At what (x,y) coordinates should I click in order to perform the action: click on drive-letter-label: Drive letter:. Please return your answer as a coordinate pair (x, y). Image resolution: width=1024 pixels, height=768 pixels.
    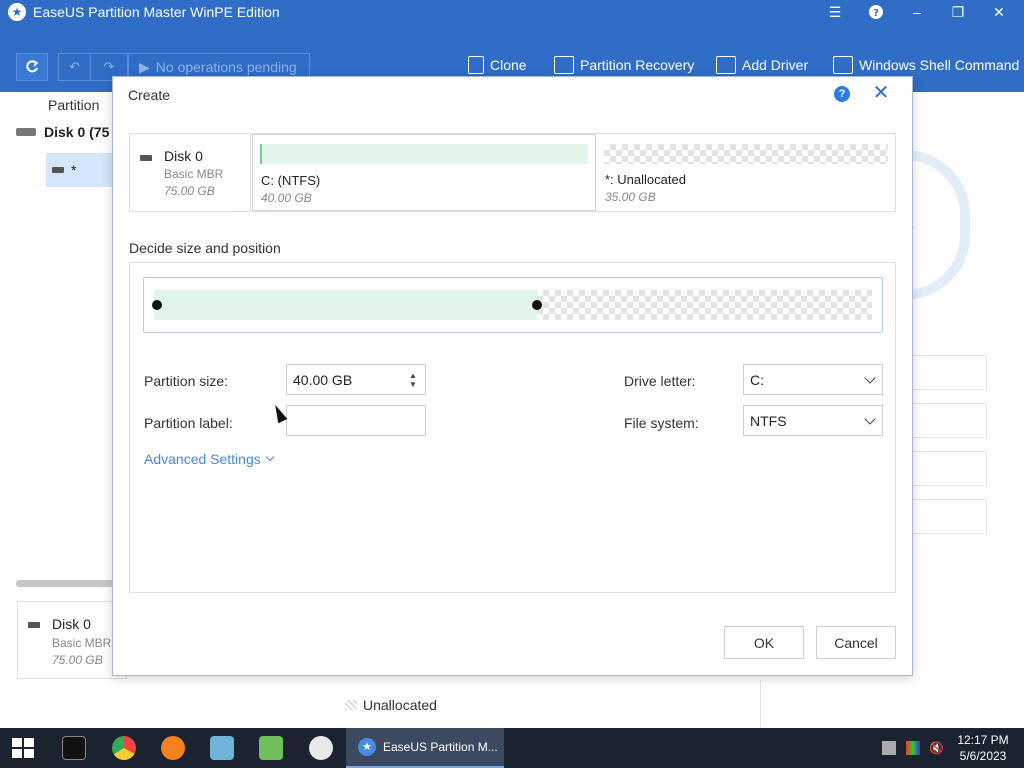
    Looking at the image, I should click on (660, 381).